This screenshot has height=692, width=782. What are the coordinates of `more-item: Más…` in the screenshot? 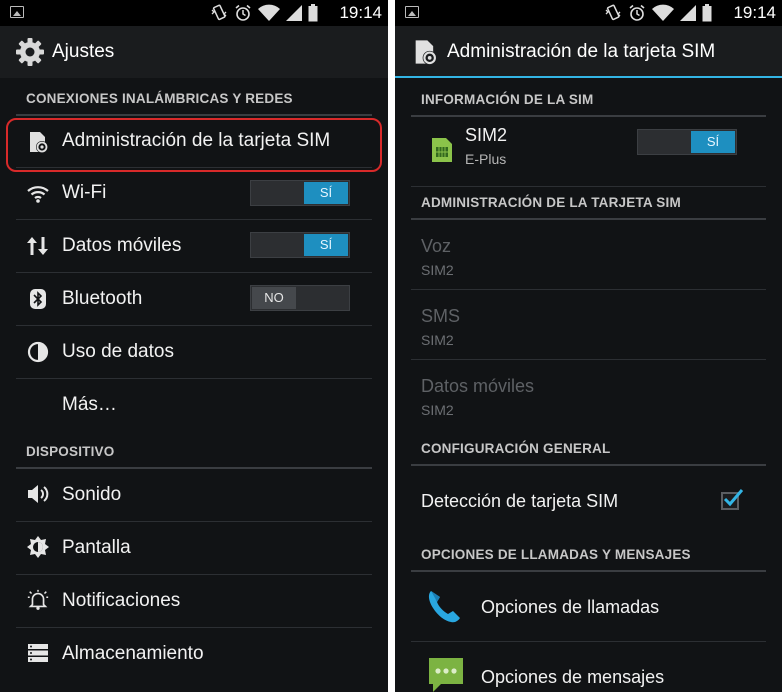 It's located at (194, 405).